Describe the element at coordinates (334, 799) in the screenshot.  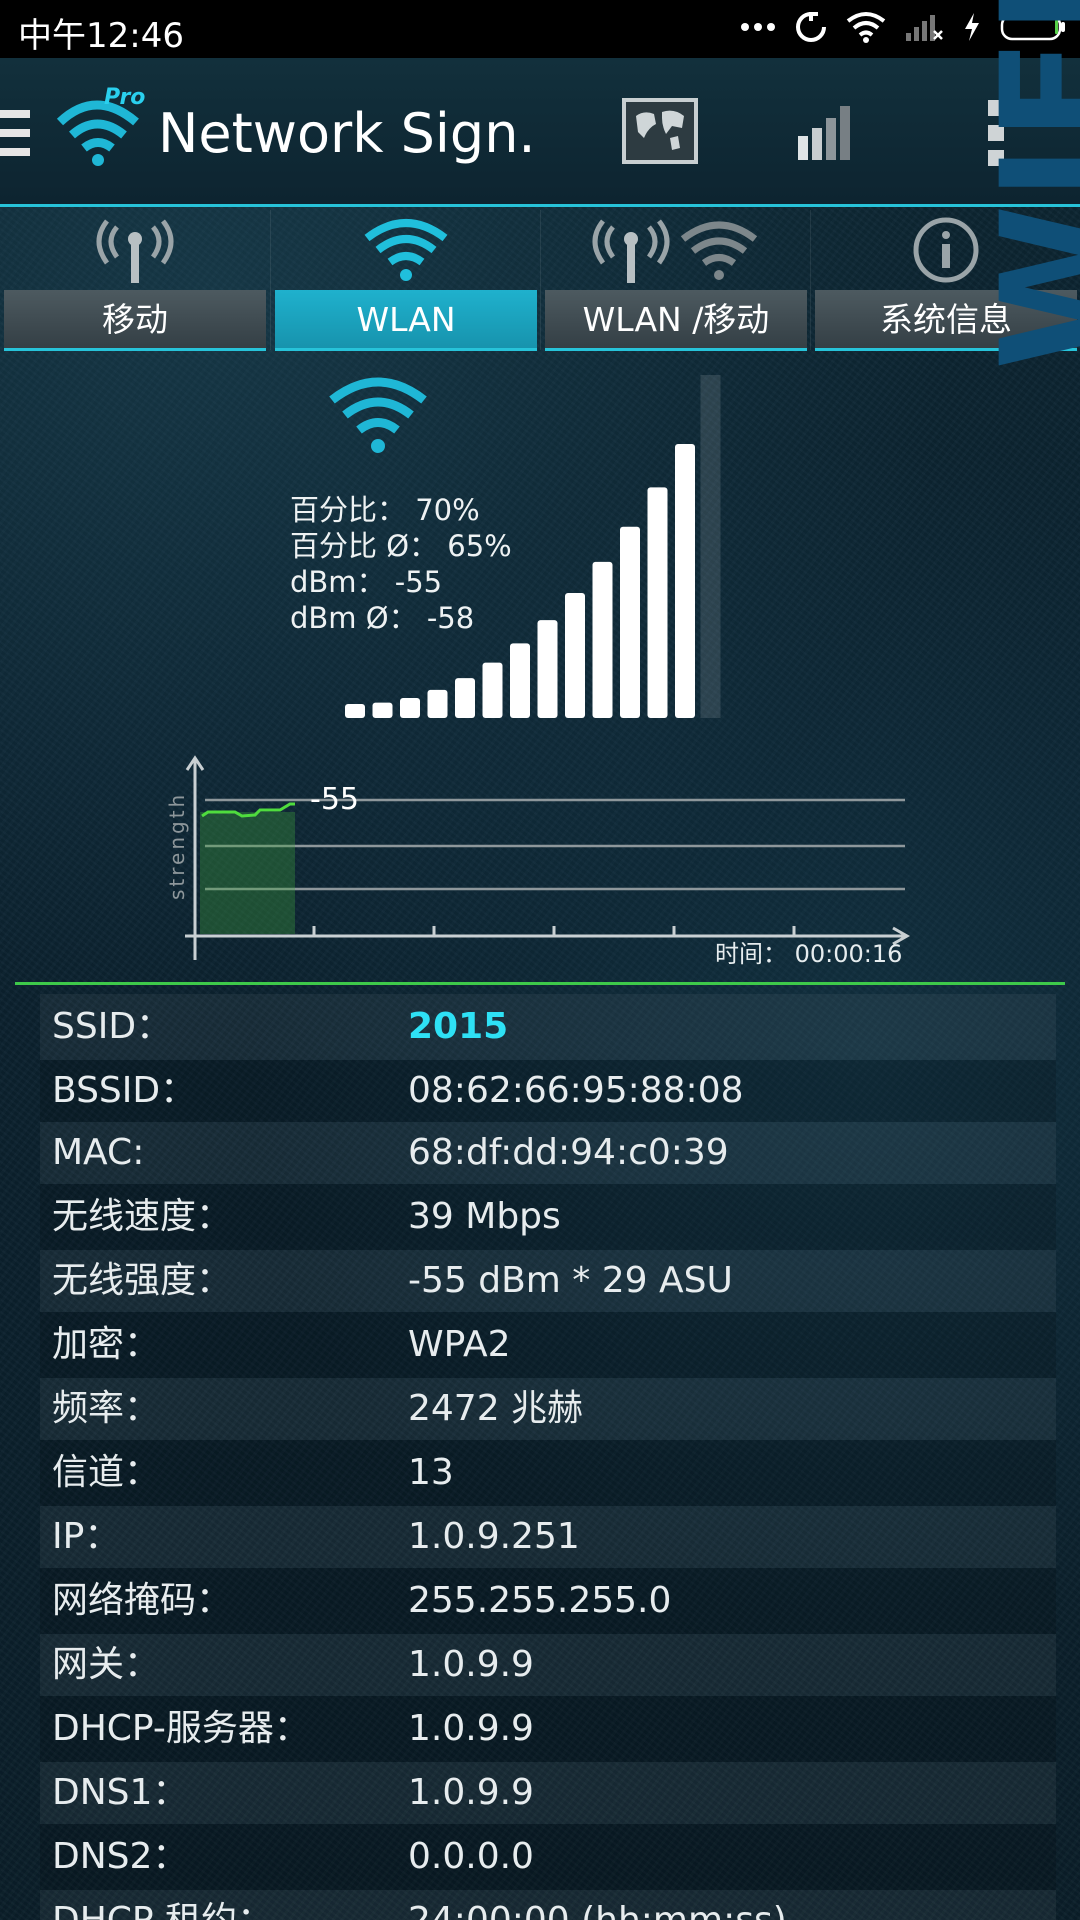
I see `graph-current-value: -55` at that location.